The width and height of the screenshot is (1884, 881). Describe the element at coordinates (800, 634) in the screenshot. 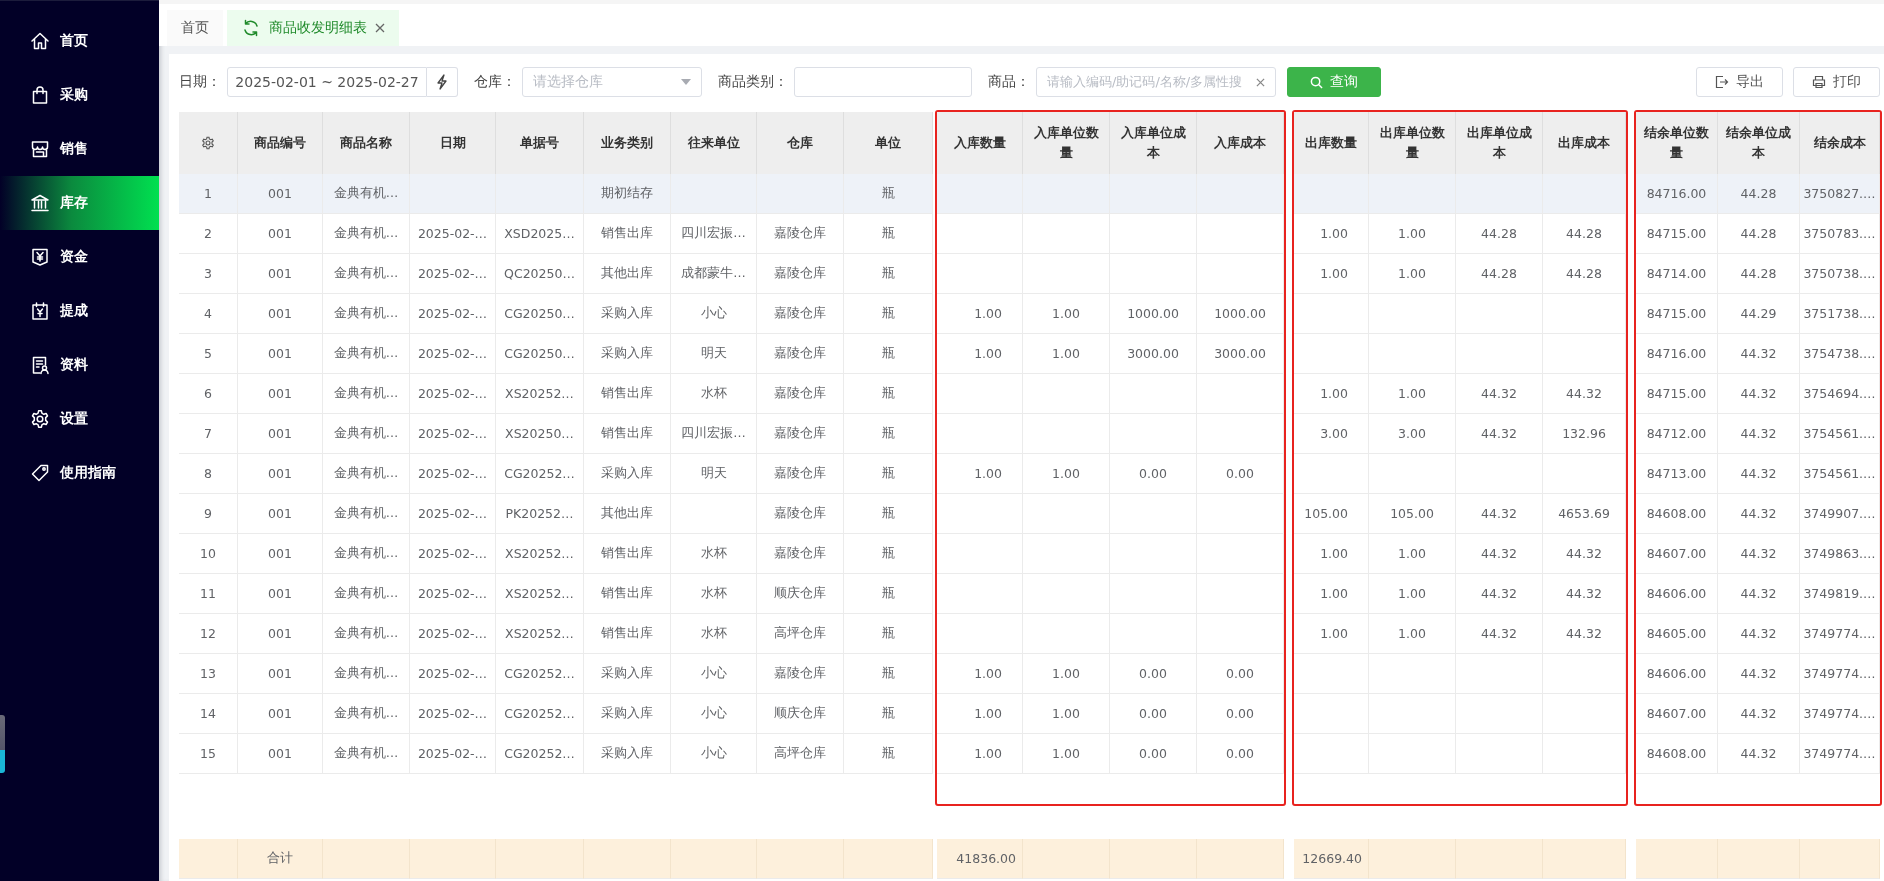

I see `table-cell: 高坪仓库` at that location.